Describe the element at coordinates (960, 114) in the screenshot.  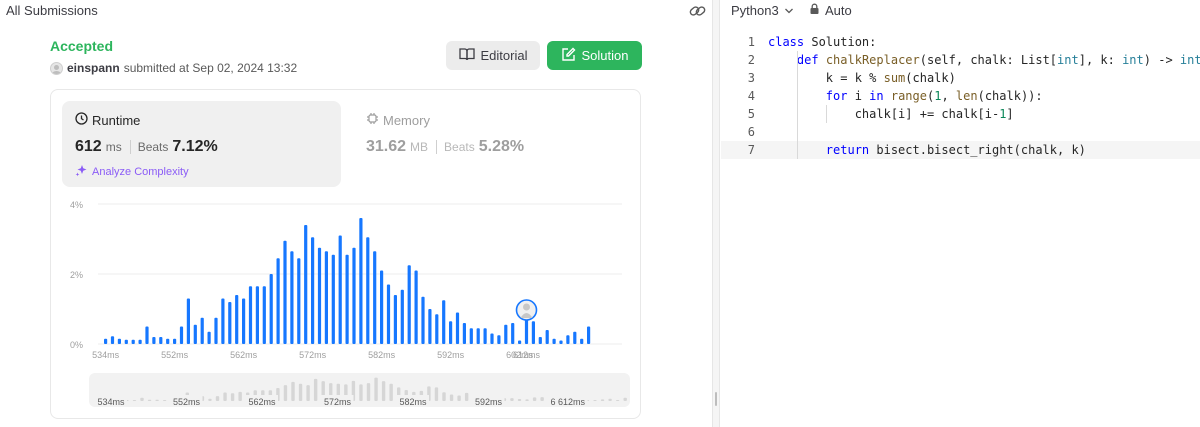
I see `code-line: 5 chalk[i] += chalk[i-1]` at that location.